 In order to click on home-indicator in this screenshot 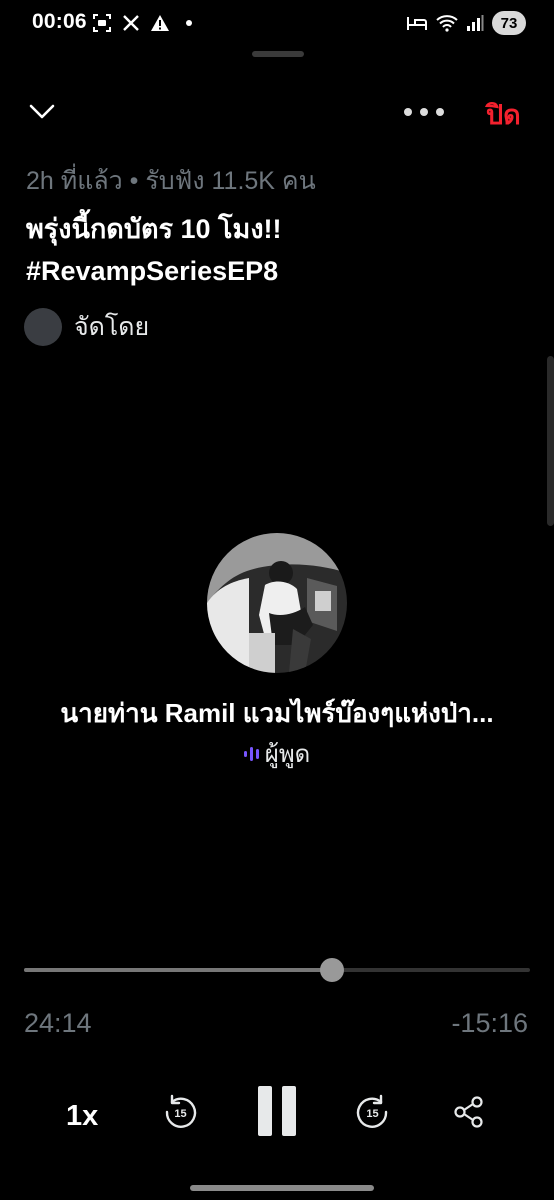, I will do `click(282, 1188)`.